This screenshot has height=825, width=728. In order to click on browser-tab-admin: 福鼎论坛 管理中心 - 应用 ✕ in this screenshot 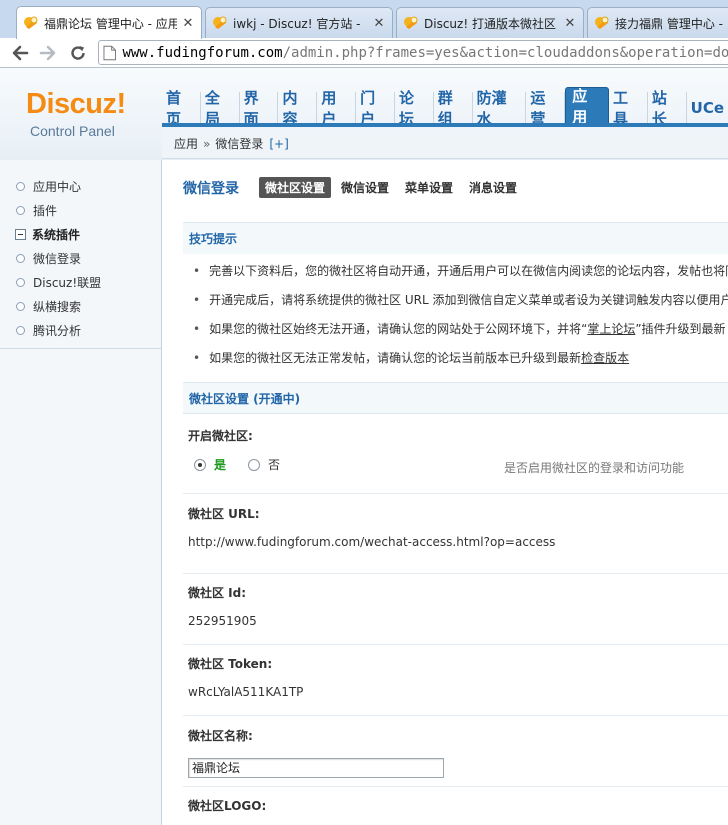, I will do `click(109, 22)`.